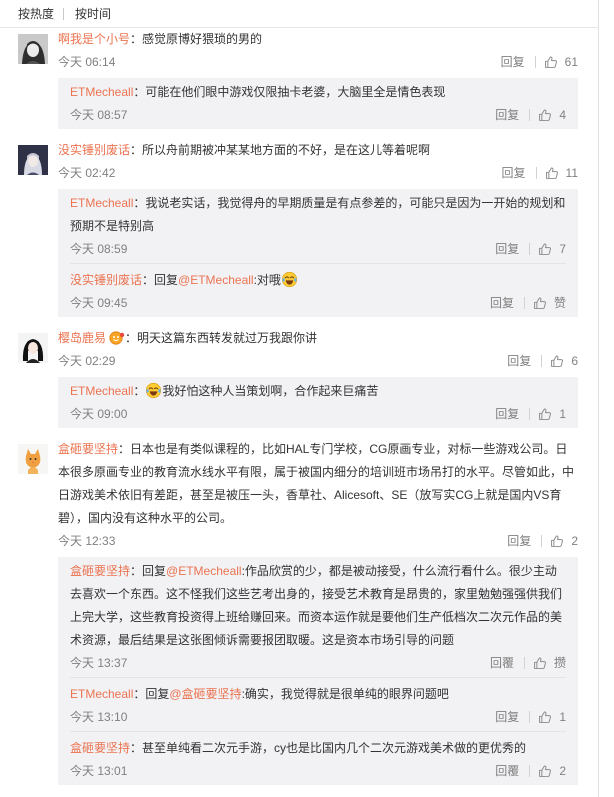 The height and width of the screenshot is (797, 614). What do you see at coordinates (571, 62) in the screenshot?
I see `like-count: 61` at bounding box center [571, 62].